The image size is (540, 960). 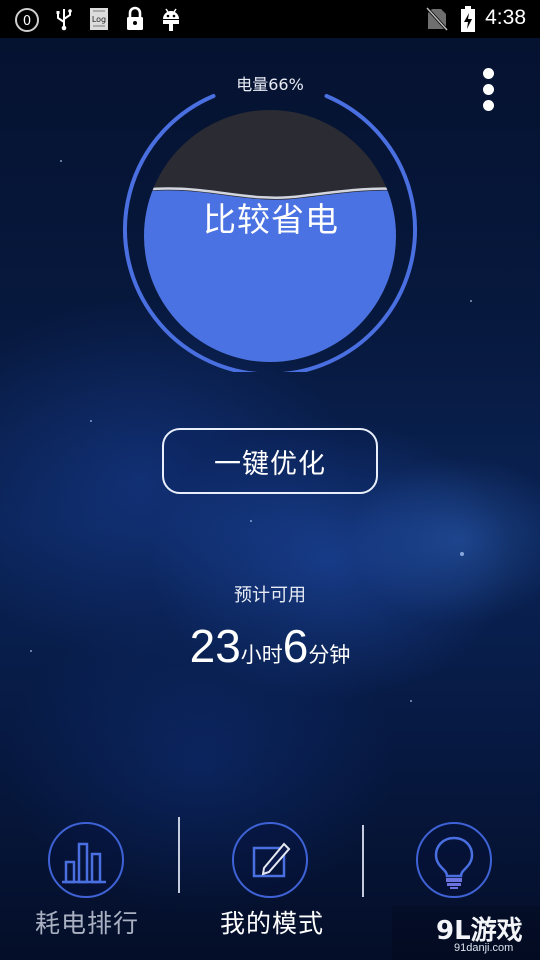 What do you see at coordinates (484, 948) in the screenshot?
I see `watermark-url: 91danji.com` at bounding box center [484, 948].